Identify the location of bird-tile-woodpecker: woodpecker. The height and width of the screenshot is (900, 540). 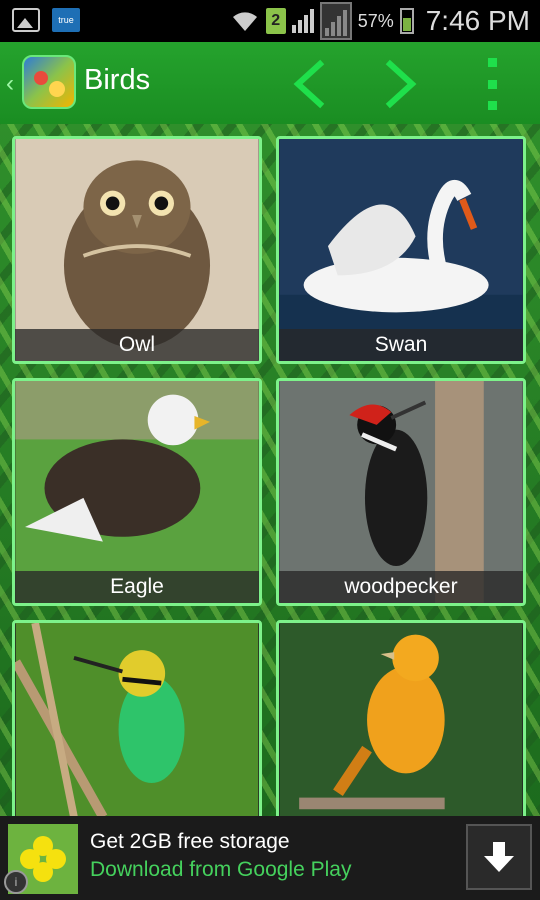
(401, 492).